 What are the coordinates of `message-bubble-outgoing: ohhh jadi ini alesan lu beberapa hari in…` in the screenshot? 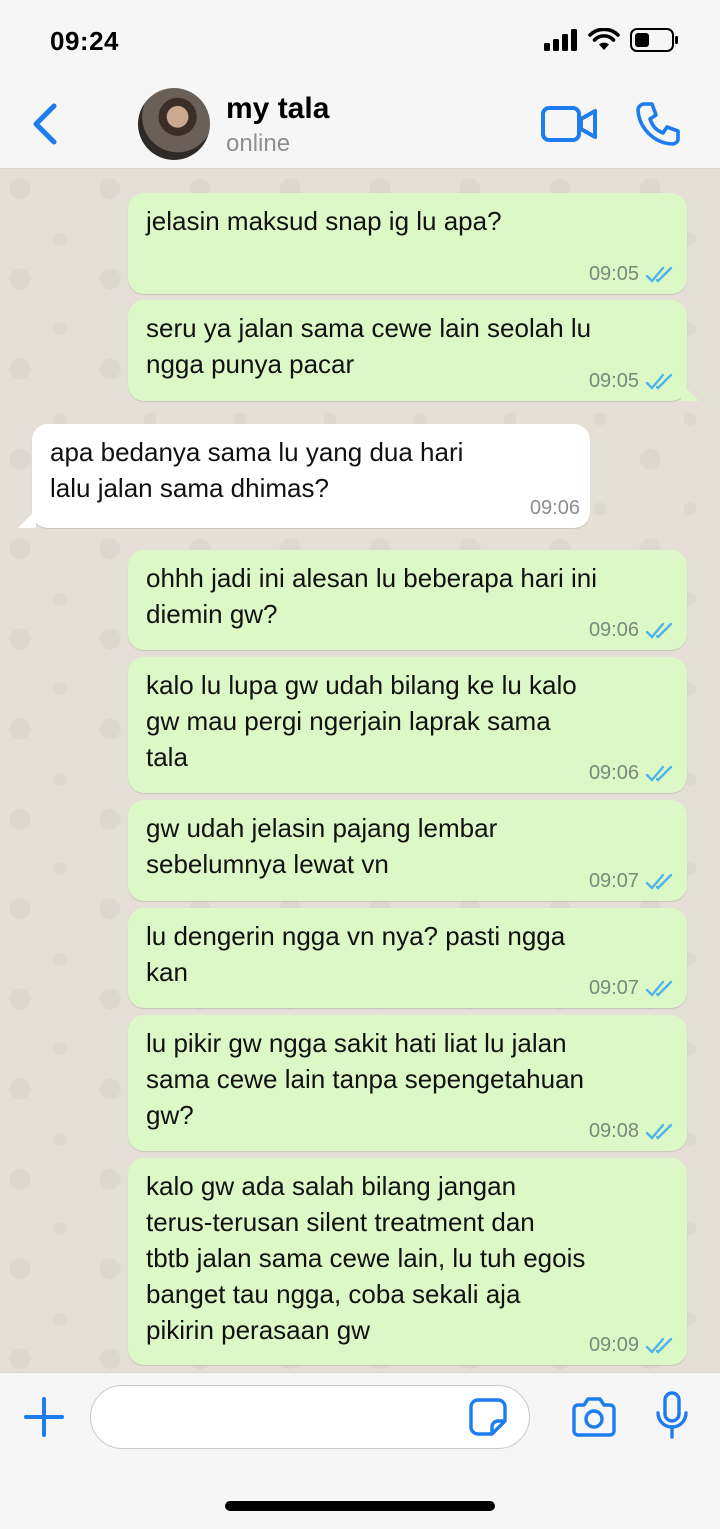 It's located at (407, 600).